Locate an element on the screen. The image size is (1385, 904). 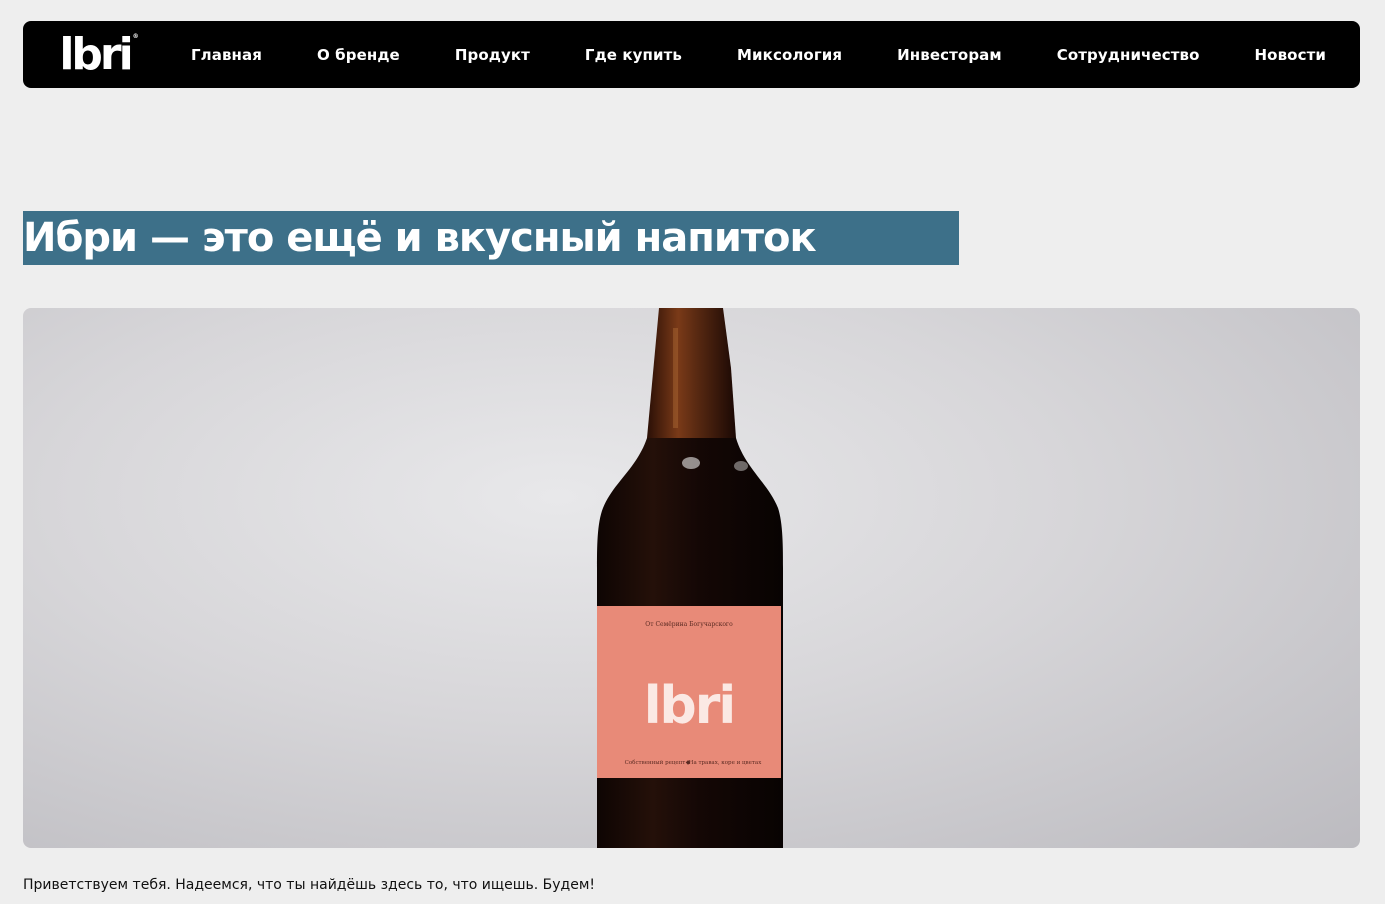
hero-title: Ибри — это ещё и вкусный напиток is located at coordinates (420, 238).